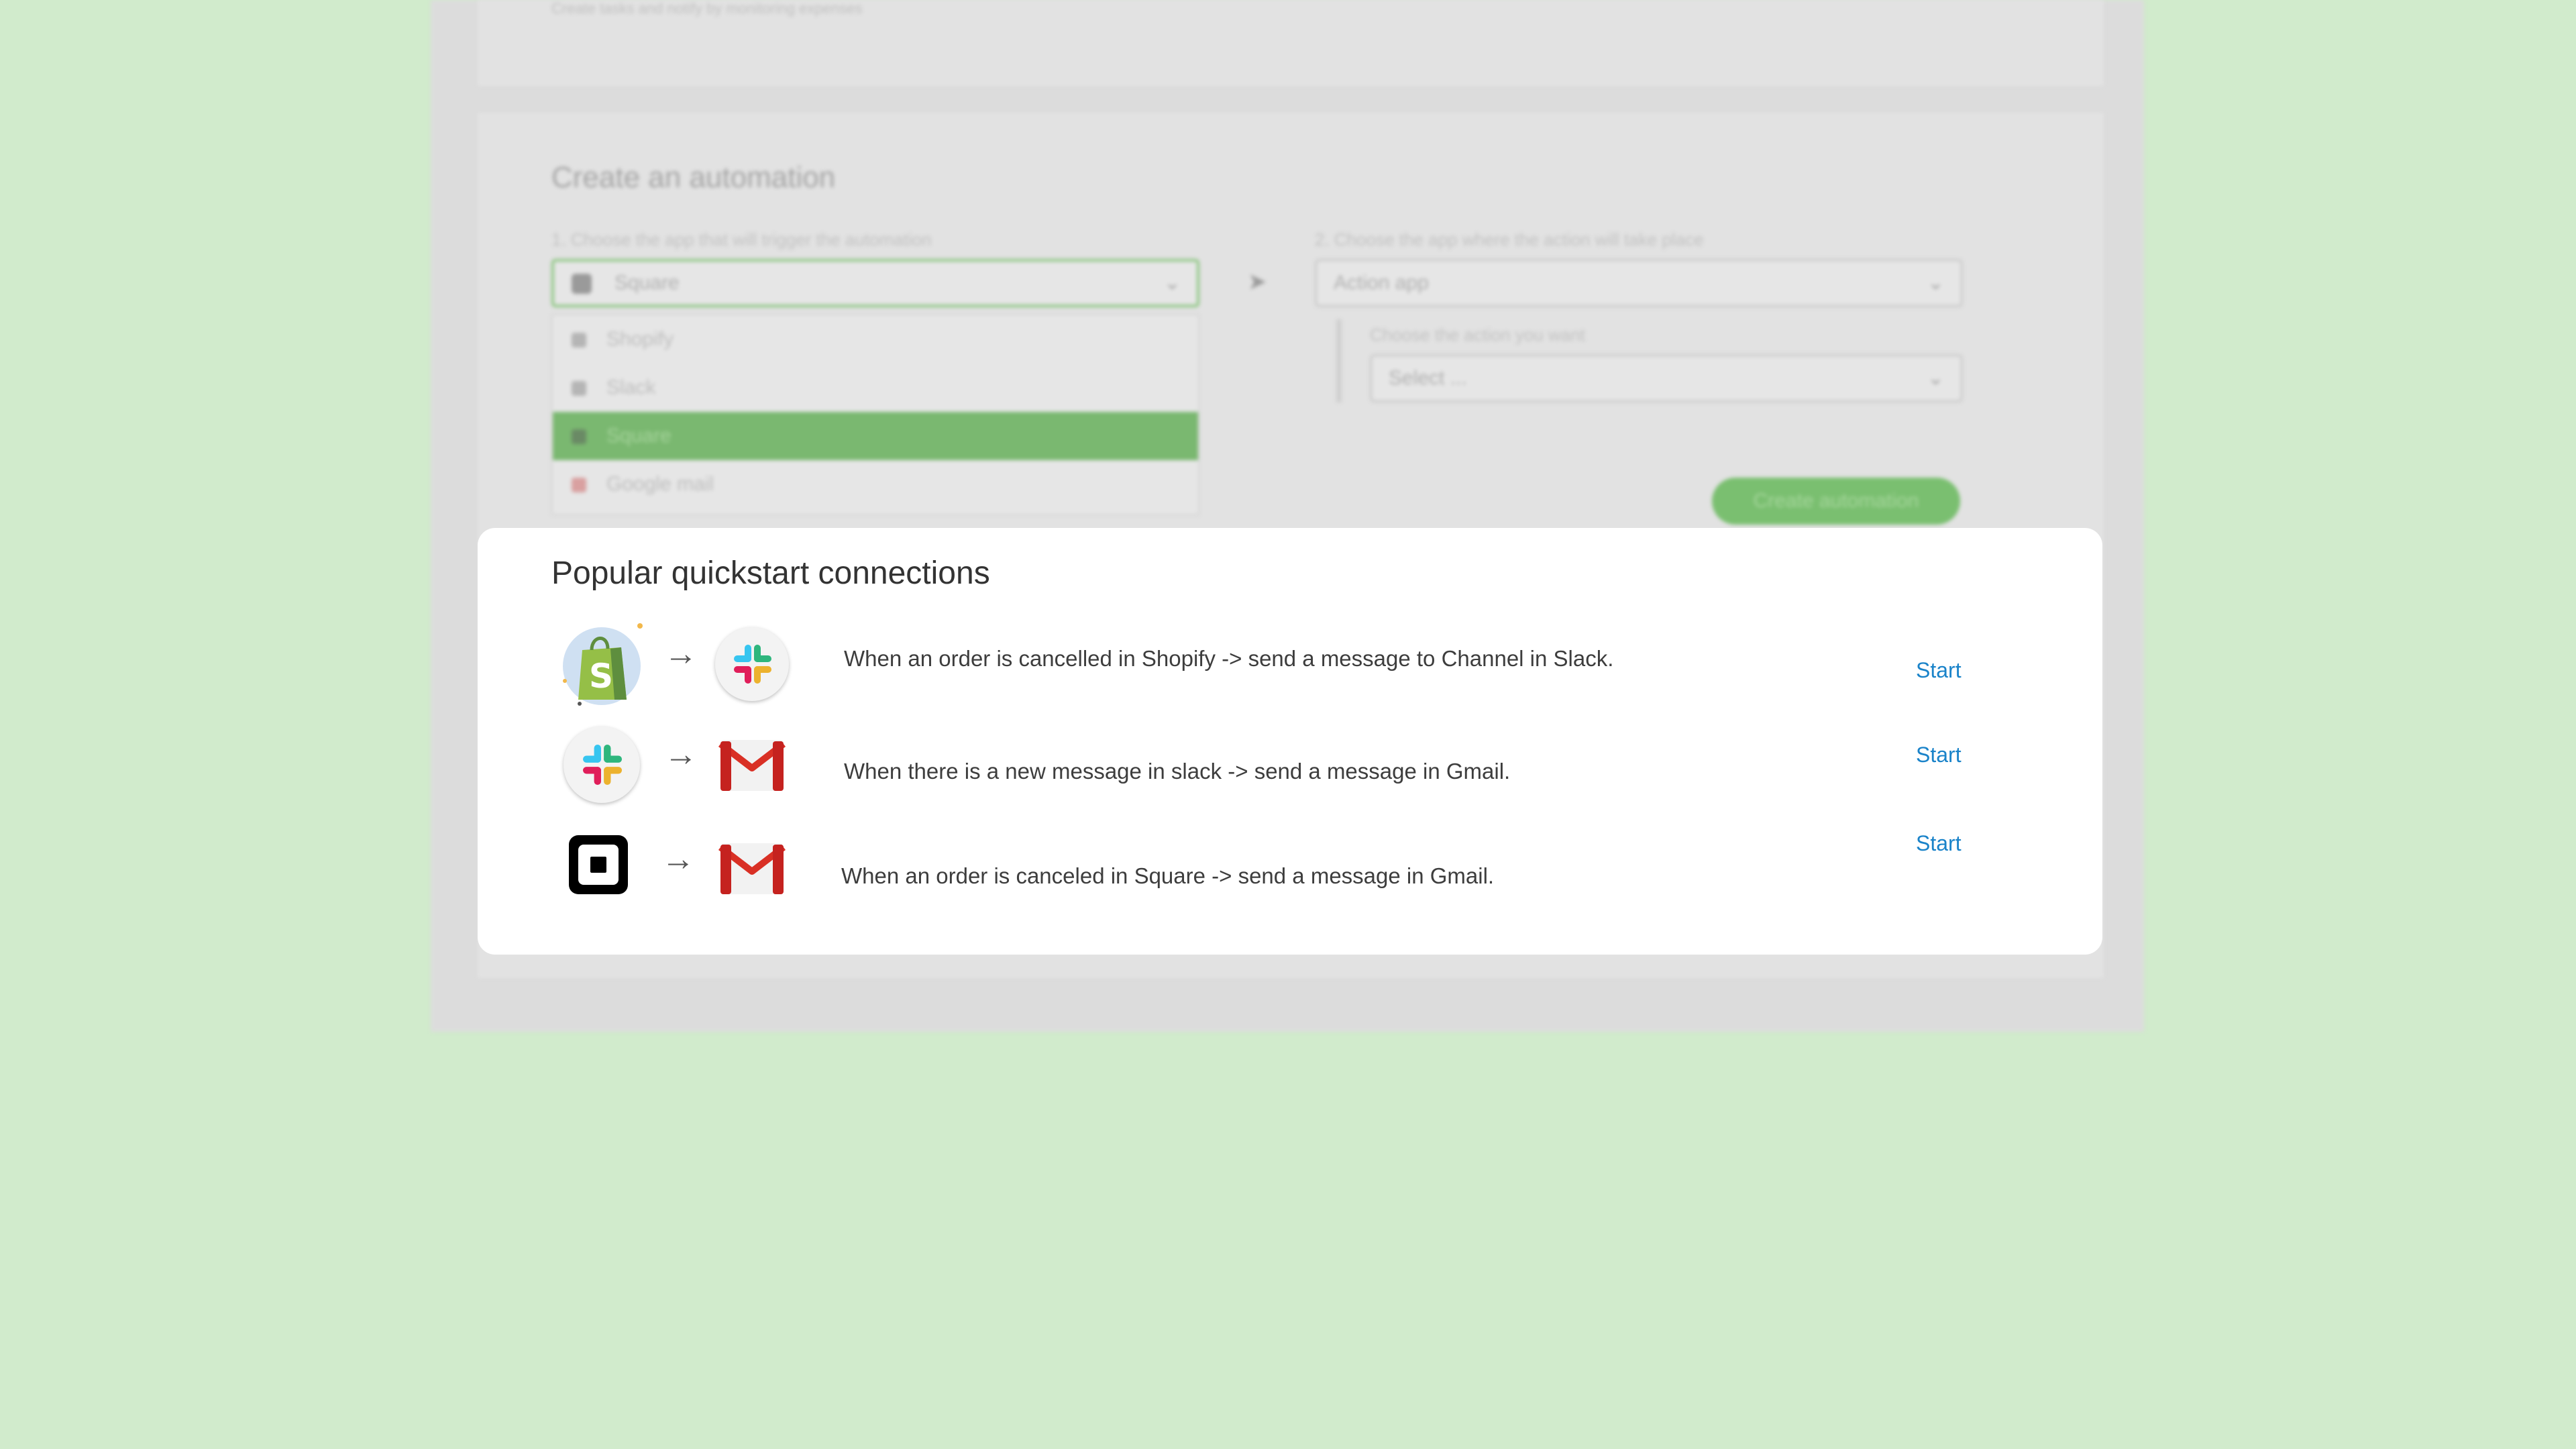 Image resolution: width=2576 pixels, height=1449 pixels. I want to click on dropdown-option-slack: Slack, so click(875, 388).